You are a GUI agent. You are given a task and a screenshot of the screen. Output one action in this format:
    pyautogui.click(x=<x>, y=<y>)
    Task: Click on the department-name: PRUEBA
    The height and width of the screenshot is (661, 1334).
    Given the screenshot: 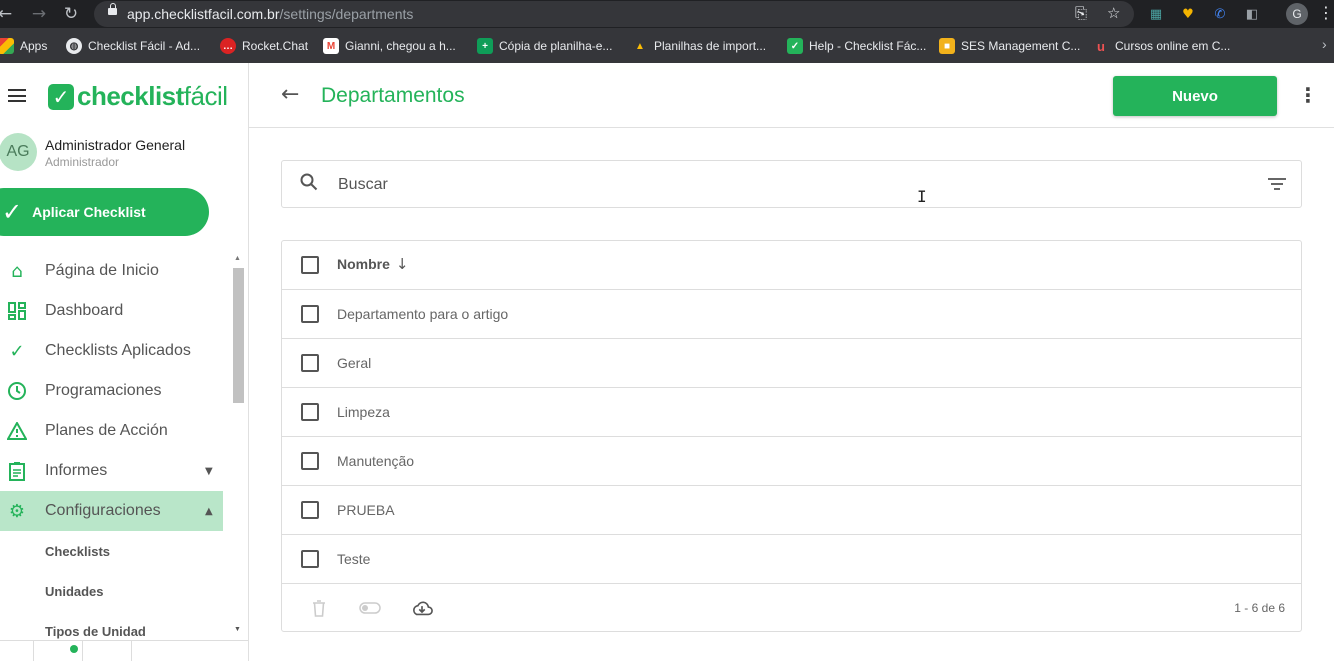 What is the action you would take?
    pyautogui.click(x=366, y=510)
    